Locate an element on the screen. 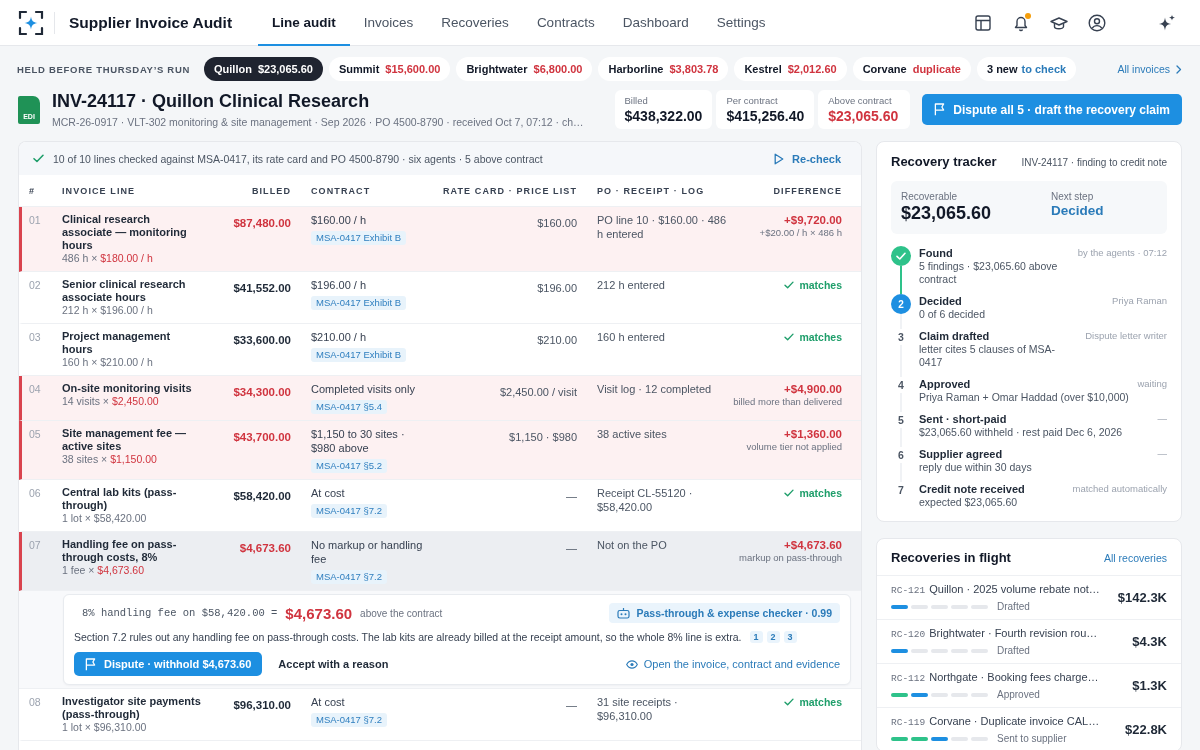  clause-link: MSA-0417 §5.4 is located at coordinates (349, 407).